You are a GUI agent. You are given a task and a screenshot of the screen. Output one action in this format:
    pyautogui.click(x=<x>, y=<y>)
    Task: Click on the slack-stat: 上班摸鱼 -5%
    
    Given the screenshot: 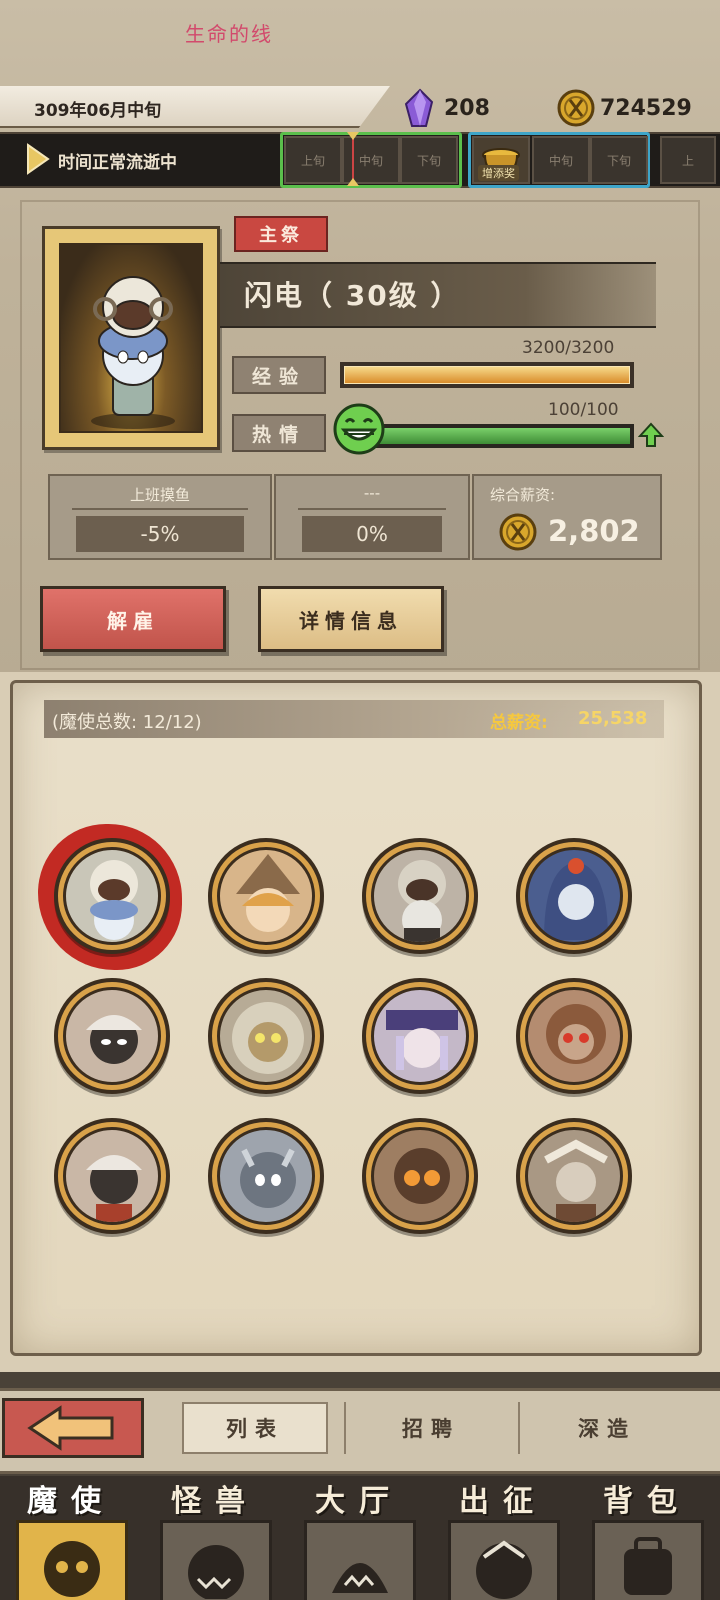 What is the action you would take?
    pyautogui.click(x=160, y=517)
    